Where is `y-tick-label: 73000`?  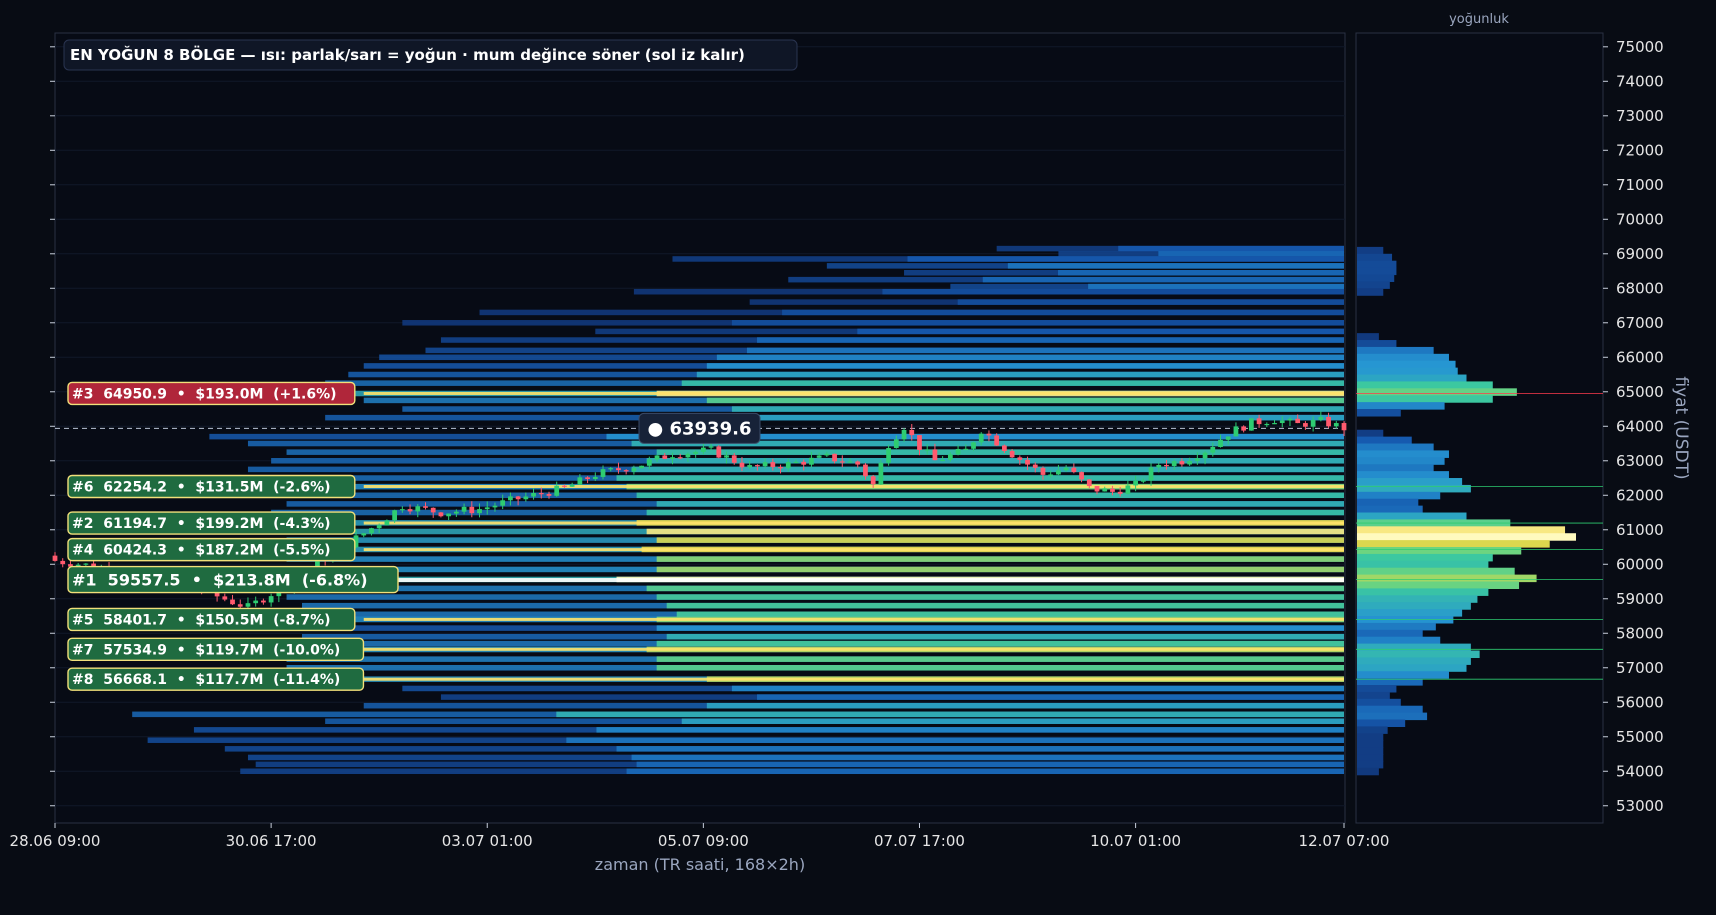
y-tick-label: 73000 is located at coordinates (1640, 116).